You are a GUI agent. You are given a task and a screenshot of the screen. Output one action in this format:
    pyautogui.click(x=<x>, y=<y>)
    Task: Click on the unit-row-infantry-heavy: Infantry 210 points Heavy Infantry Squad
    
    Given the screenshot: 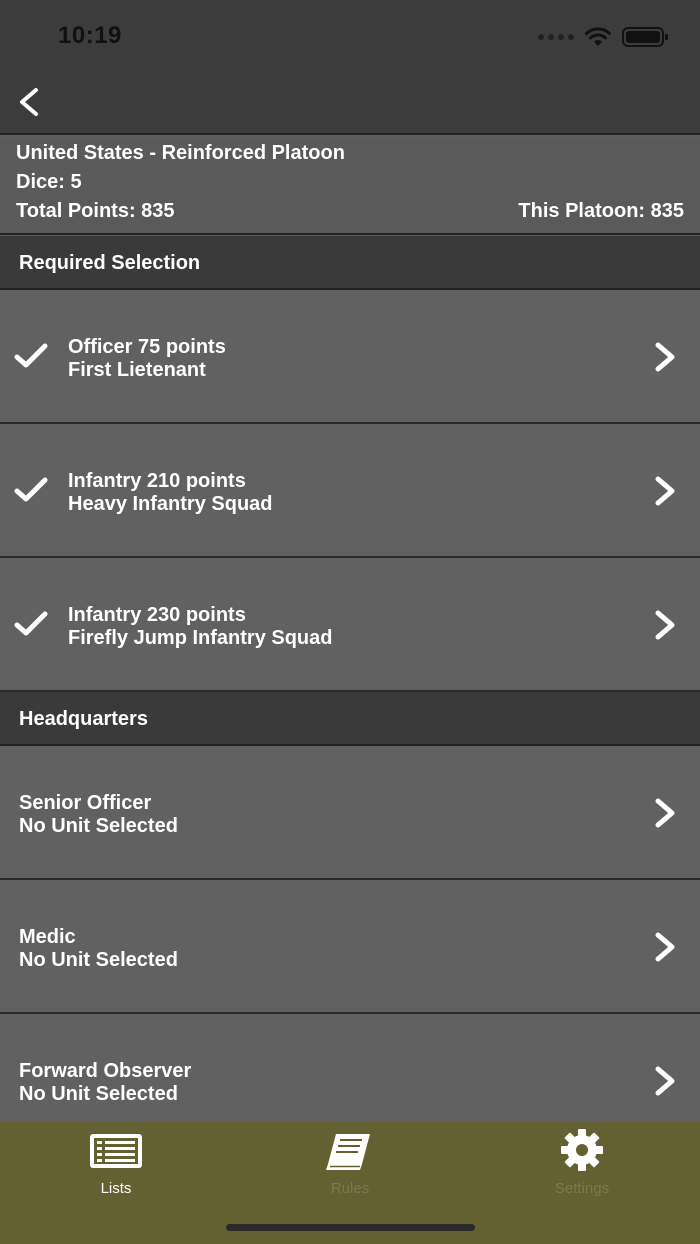 What is the action you would take?
    pyautogui.click(x=350, y=491)
    